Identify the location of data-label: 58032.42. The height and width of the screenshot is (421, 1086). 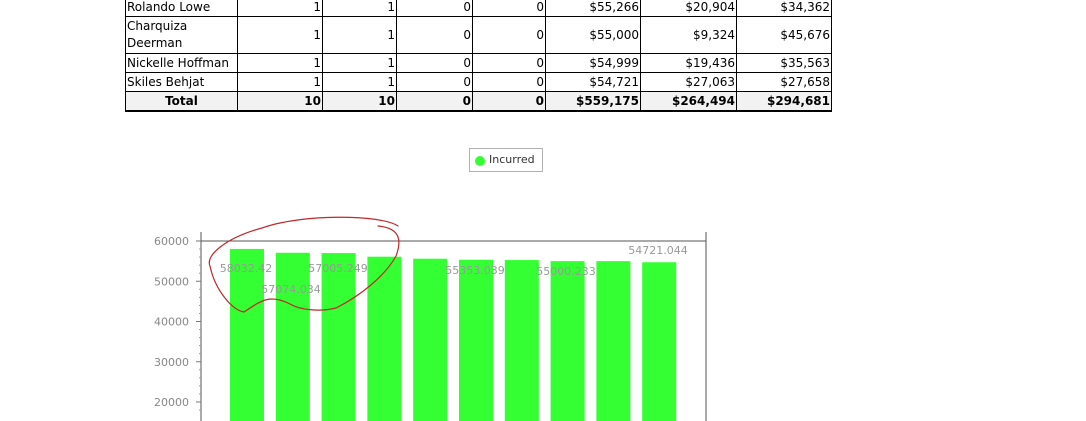
(246, 268).